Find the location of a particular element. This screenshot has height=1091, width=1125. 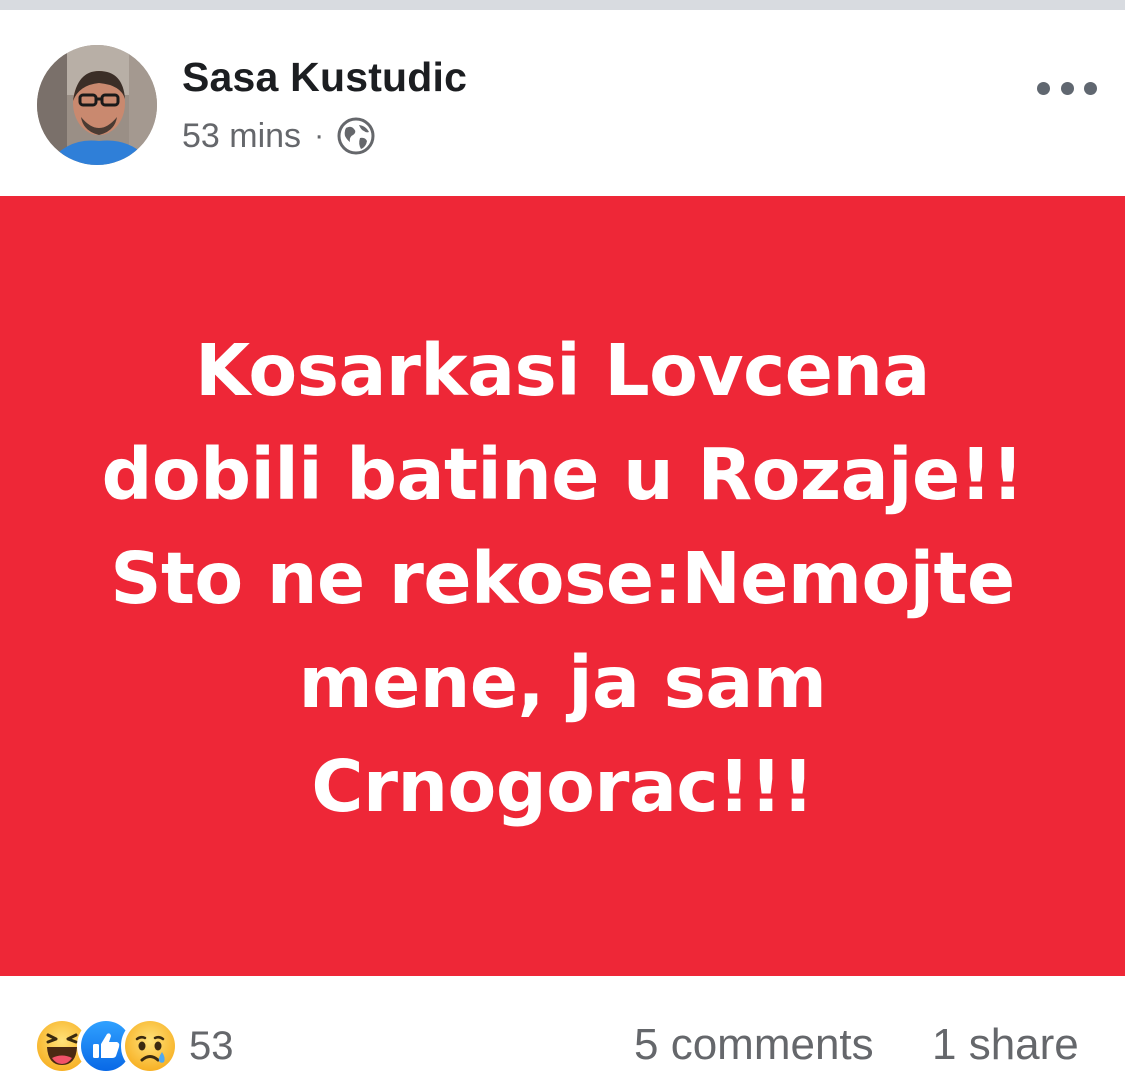

top-divider is located at coordinates (562, 5).